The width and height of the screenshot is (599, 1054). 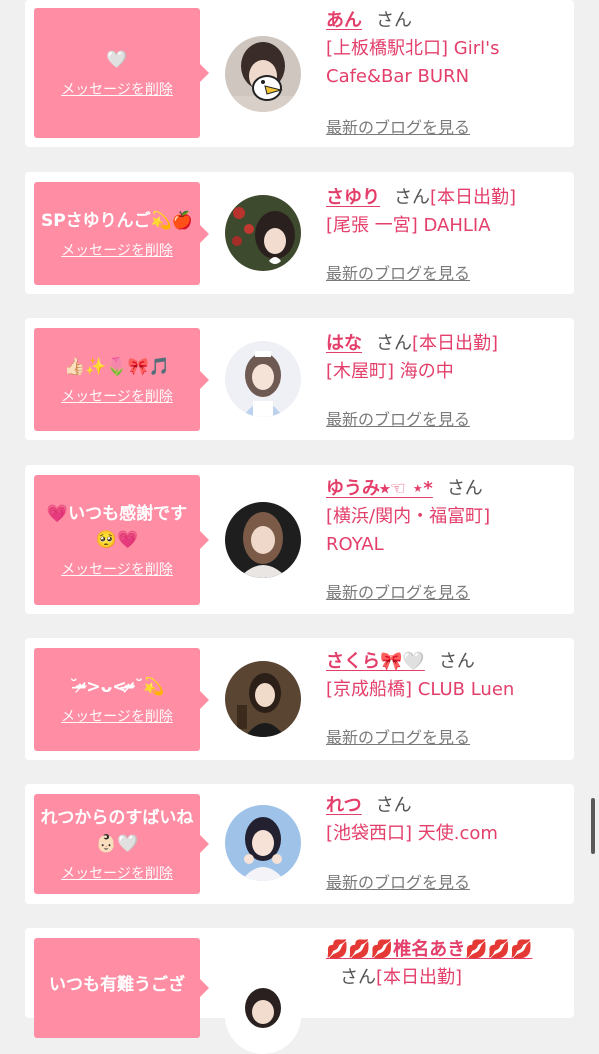 I want to click on message-bubble: 💗いつも感謝です🥺💗 メッセージを削除, so click(x=121, y=540).